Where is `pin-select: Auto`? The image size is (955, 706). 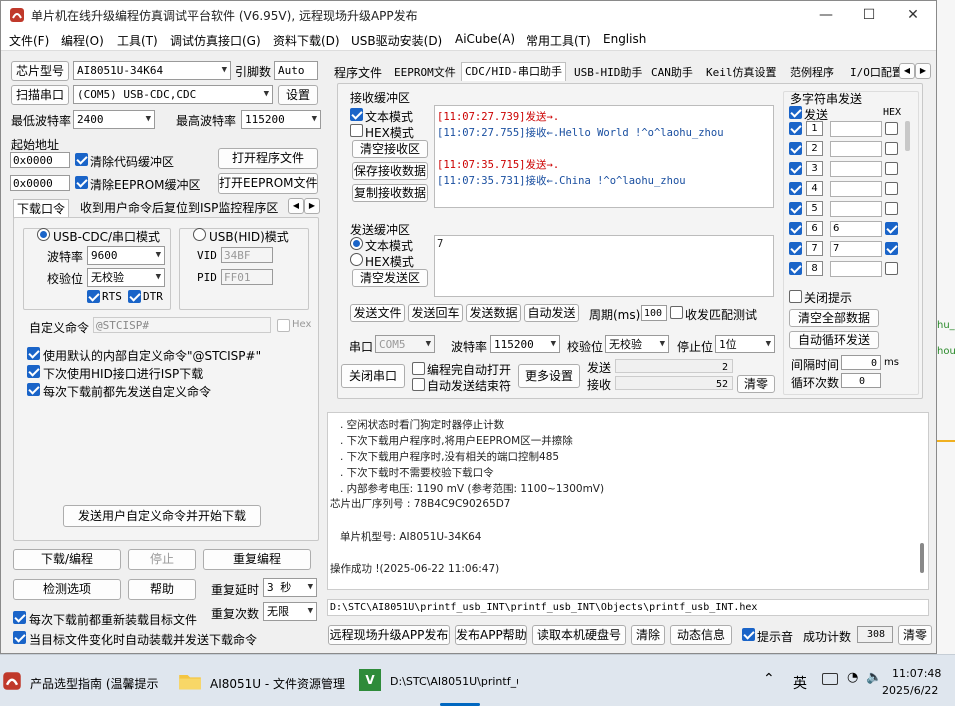
pin-select: Auto is located at coordinates (296, 70).